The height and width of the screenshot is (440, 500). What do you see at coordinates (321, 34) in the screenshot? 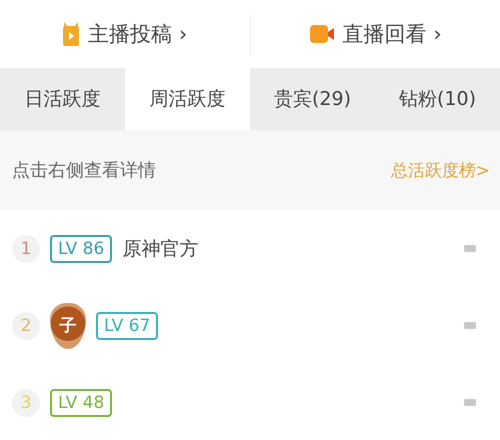
I see `camera-icon` at bounding box center [321, 34].